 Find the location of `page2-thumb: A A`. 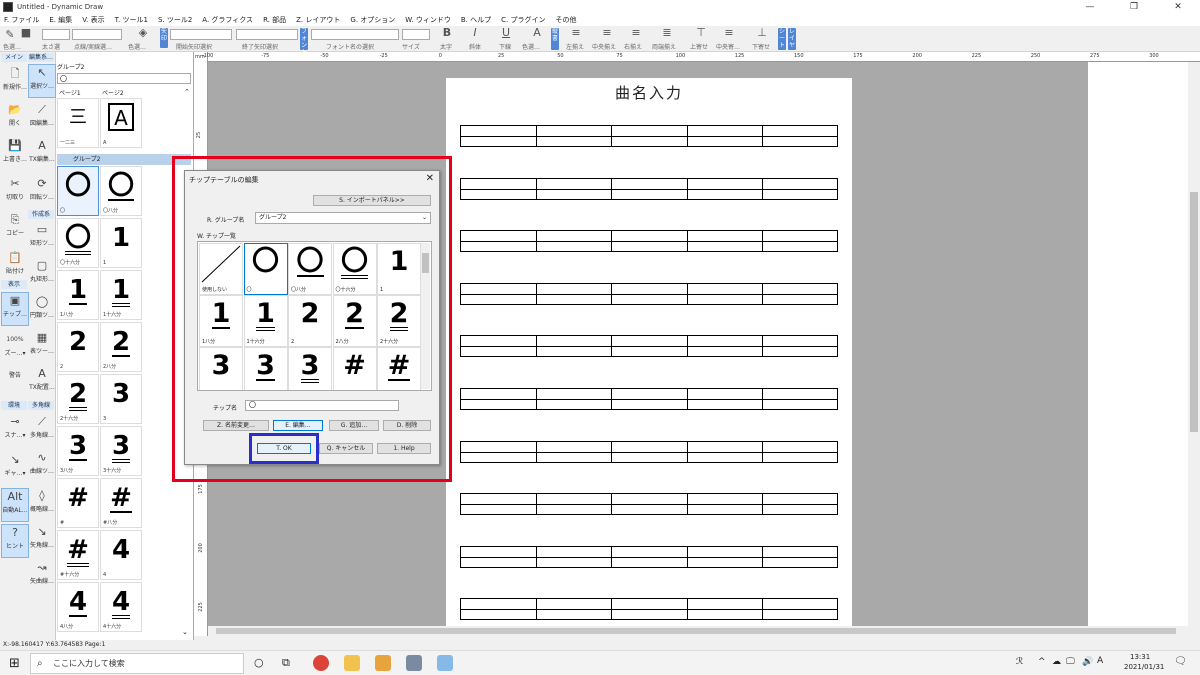

page2-thumb: A A is located at coordinates (121, 123).